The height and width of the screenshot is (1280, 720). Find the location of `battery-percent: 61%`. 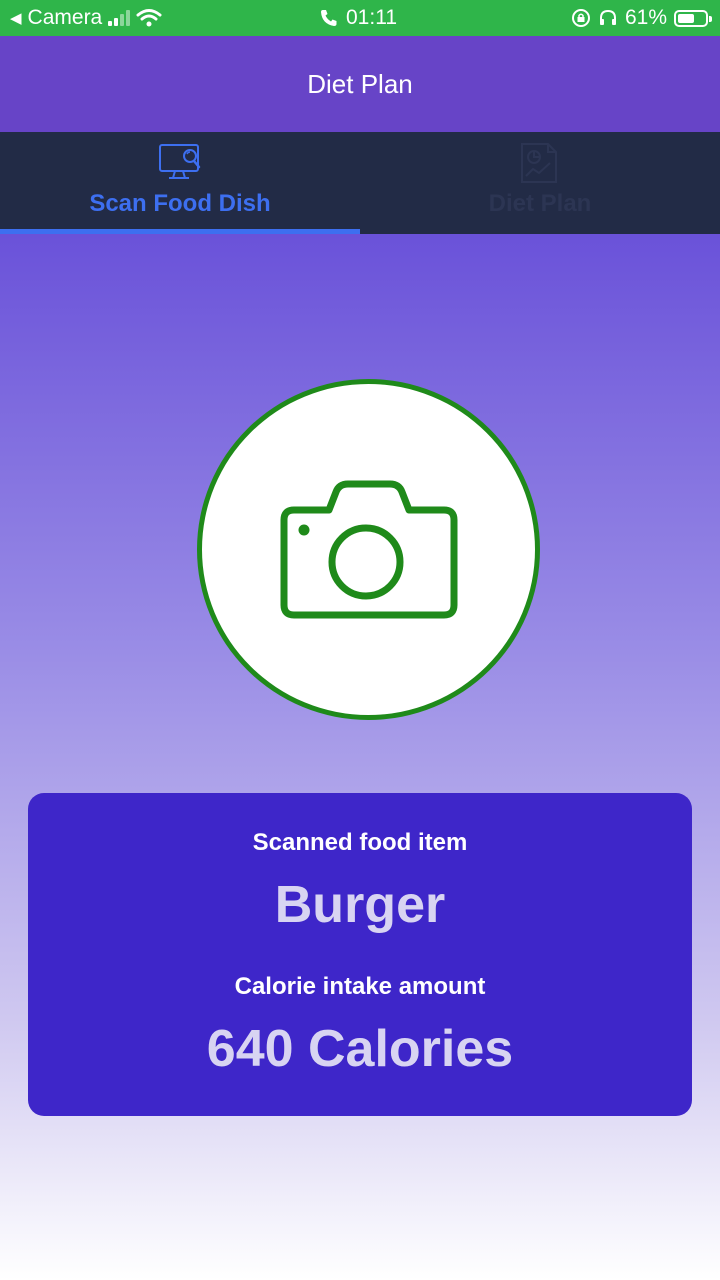

battery-percent: 61% is located at coordinates (645, 17).